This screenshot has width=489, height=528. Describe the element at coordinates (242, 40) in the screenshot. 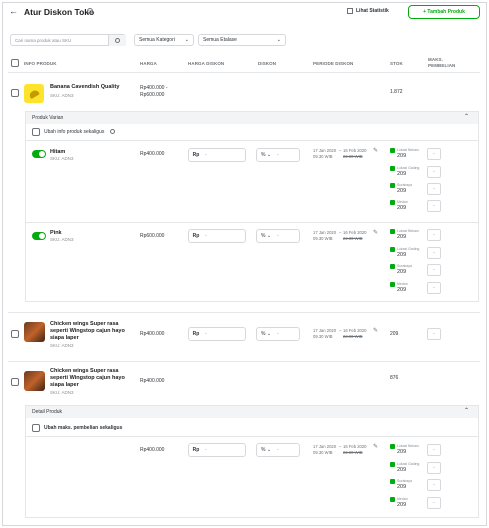

I see `showcase-select: Semua Etalase ⌄` at that location.